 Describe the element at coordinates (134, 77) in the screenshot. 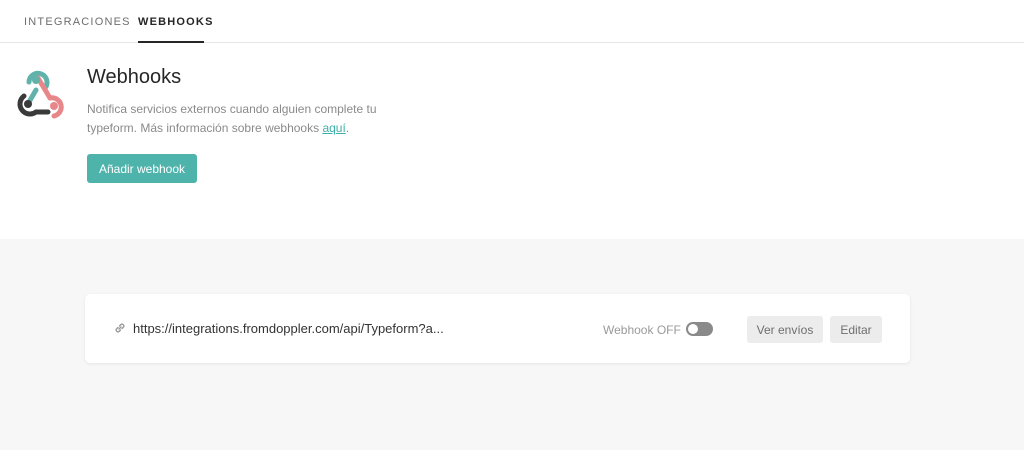

I see `page-title: Webhooks` at that location.